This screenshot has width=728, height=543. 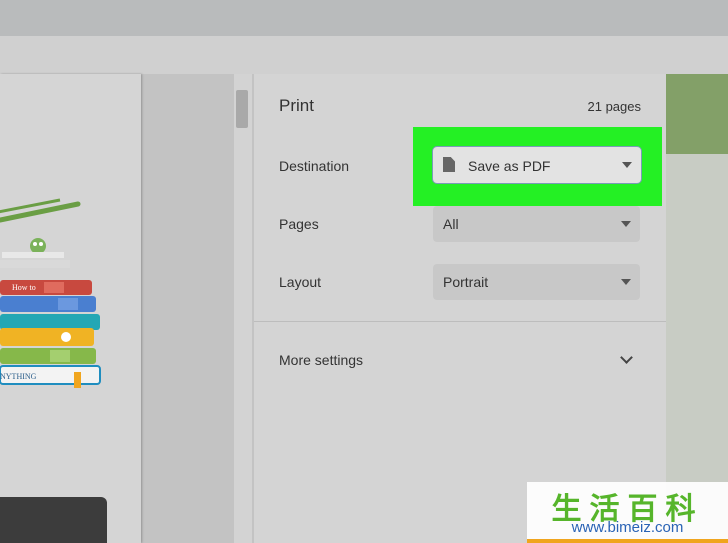 What do you see at coordinates (300, 282) in the screenshot?
I see `layout-label: Layout` at bounding box center [300, 282].